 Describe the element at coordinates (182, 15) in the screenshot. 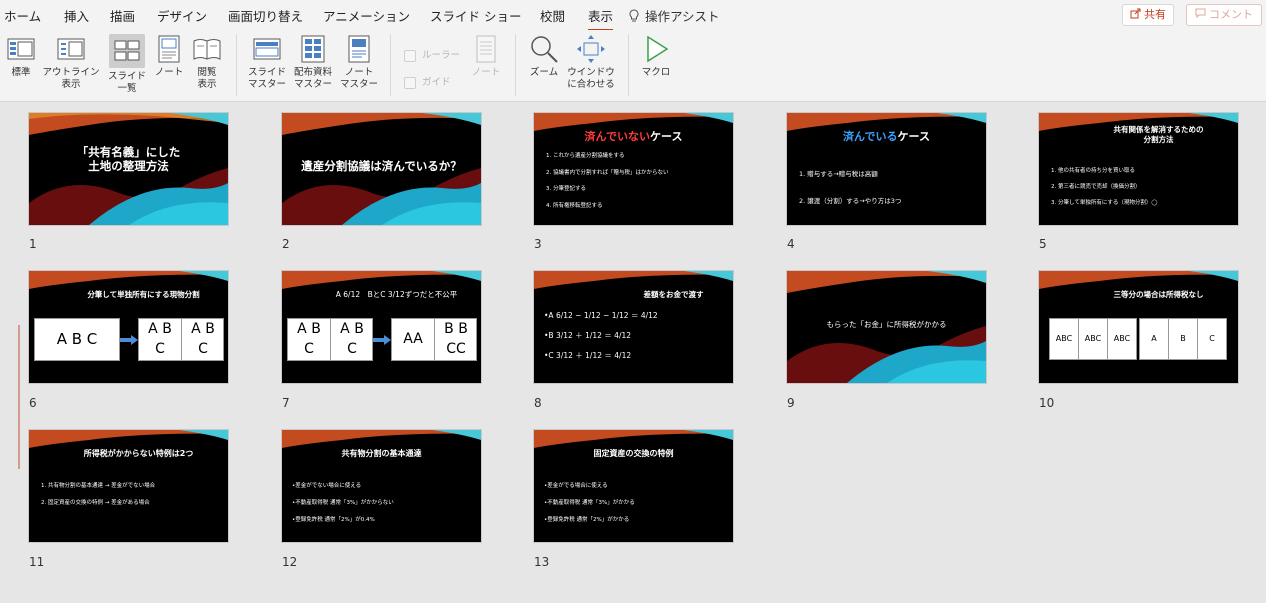

I see `tab-design: デザイン` at that location.